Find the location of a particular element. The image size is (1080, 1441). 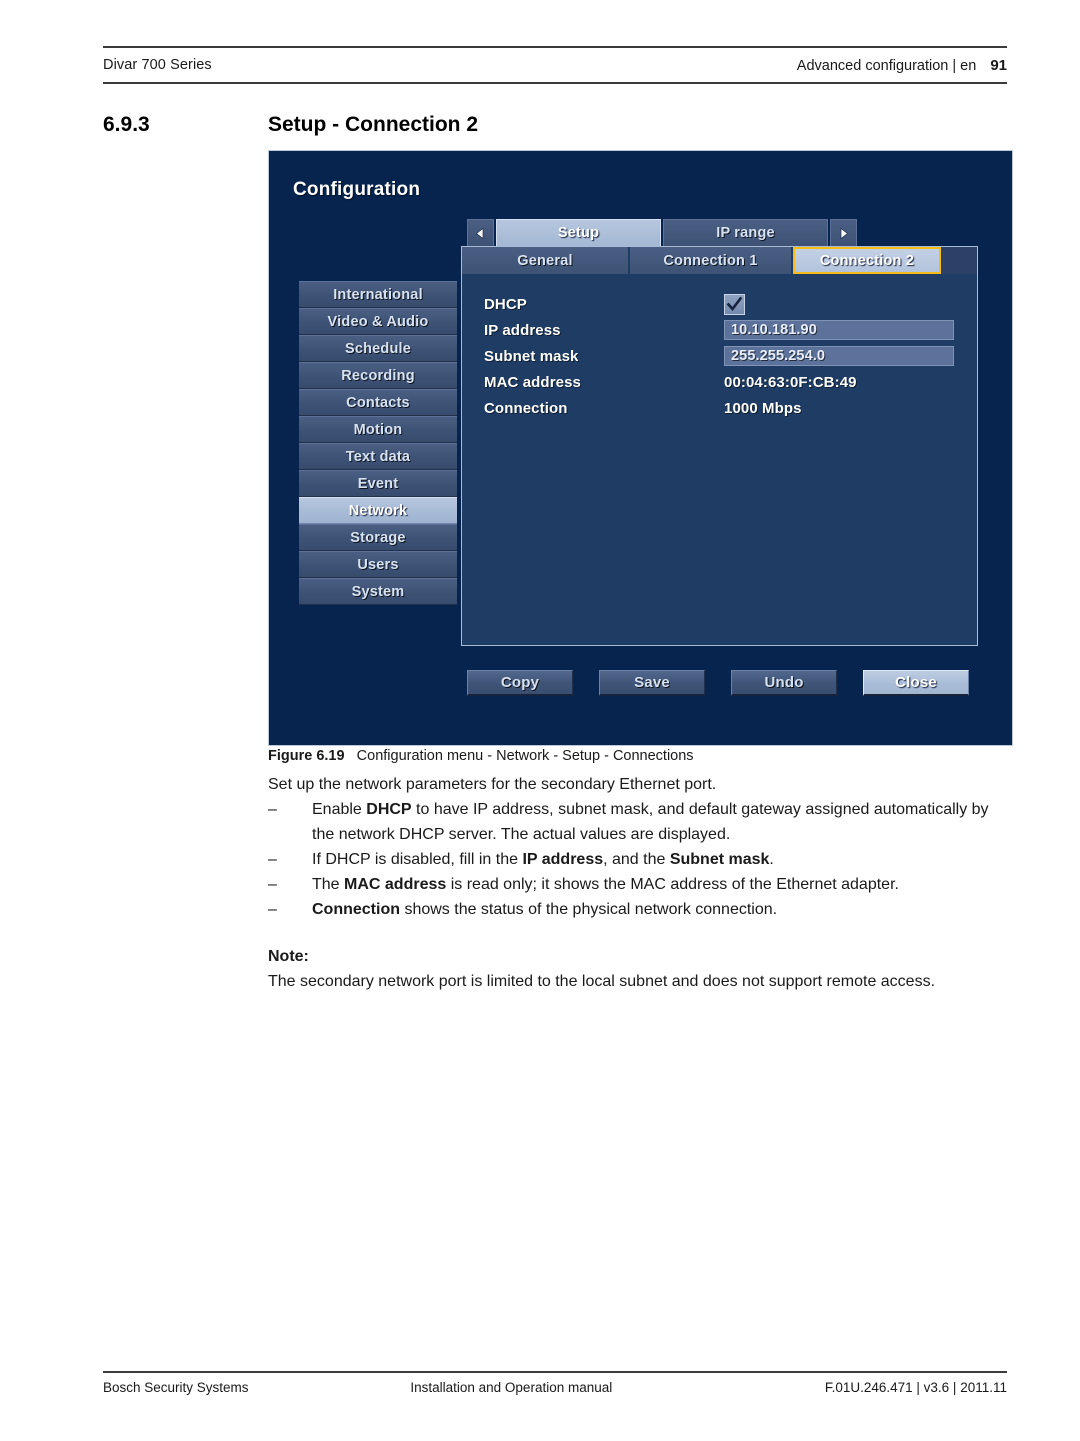

sidebar-item-label: System is located at coordinates (378, 591).